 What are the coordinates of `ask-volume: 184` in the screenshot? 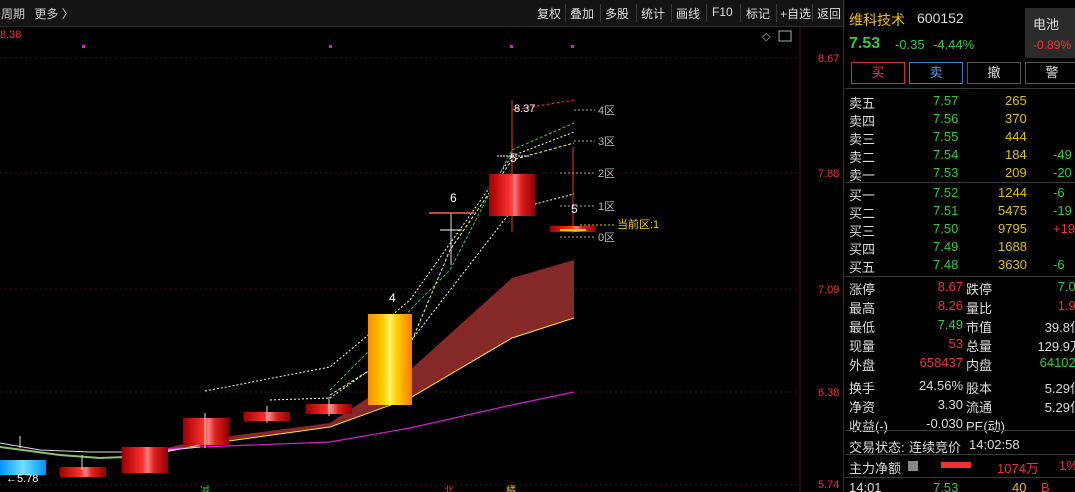 It's located at (1016, 154).